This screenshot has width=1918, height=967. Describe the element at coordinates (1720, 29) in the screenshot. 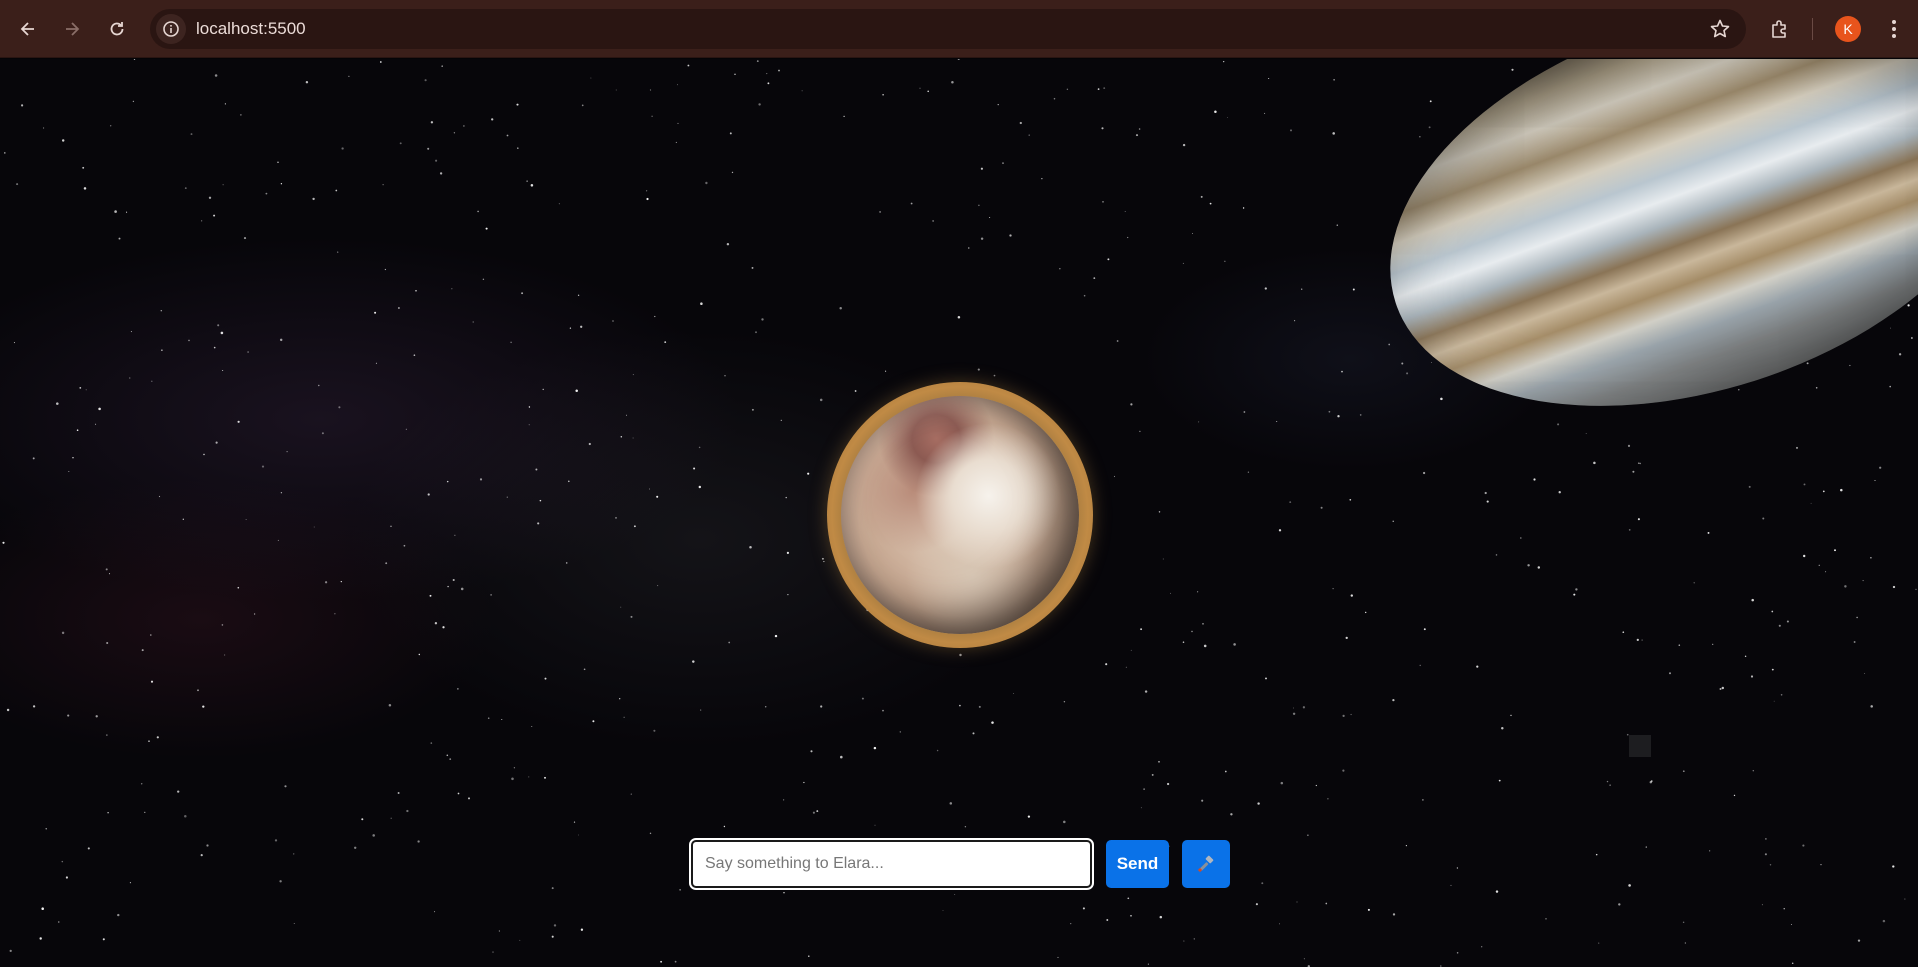

I see `star-icon` at that location.